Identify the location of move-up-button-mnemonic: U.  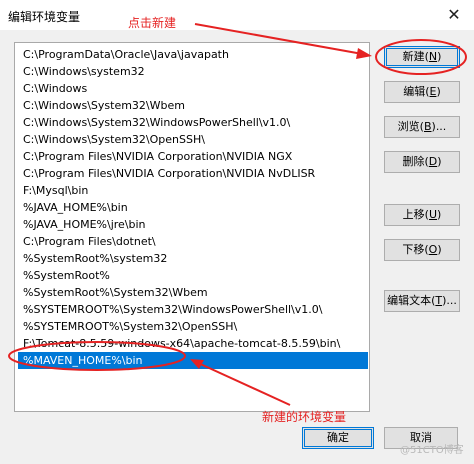
(433, 214).